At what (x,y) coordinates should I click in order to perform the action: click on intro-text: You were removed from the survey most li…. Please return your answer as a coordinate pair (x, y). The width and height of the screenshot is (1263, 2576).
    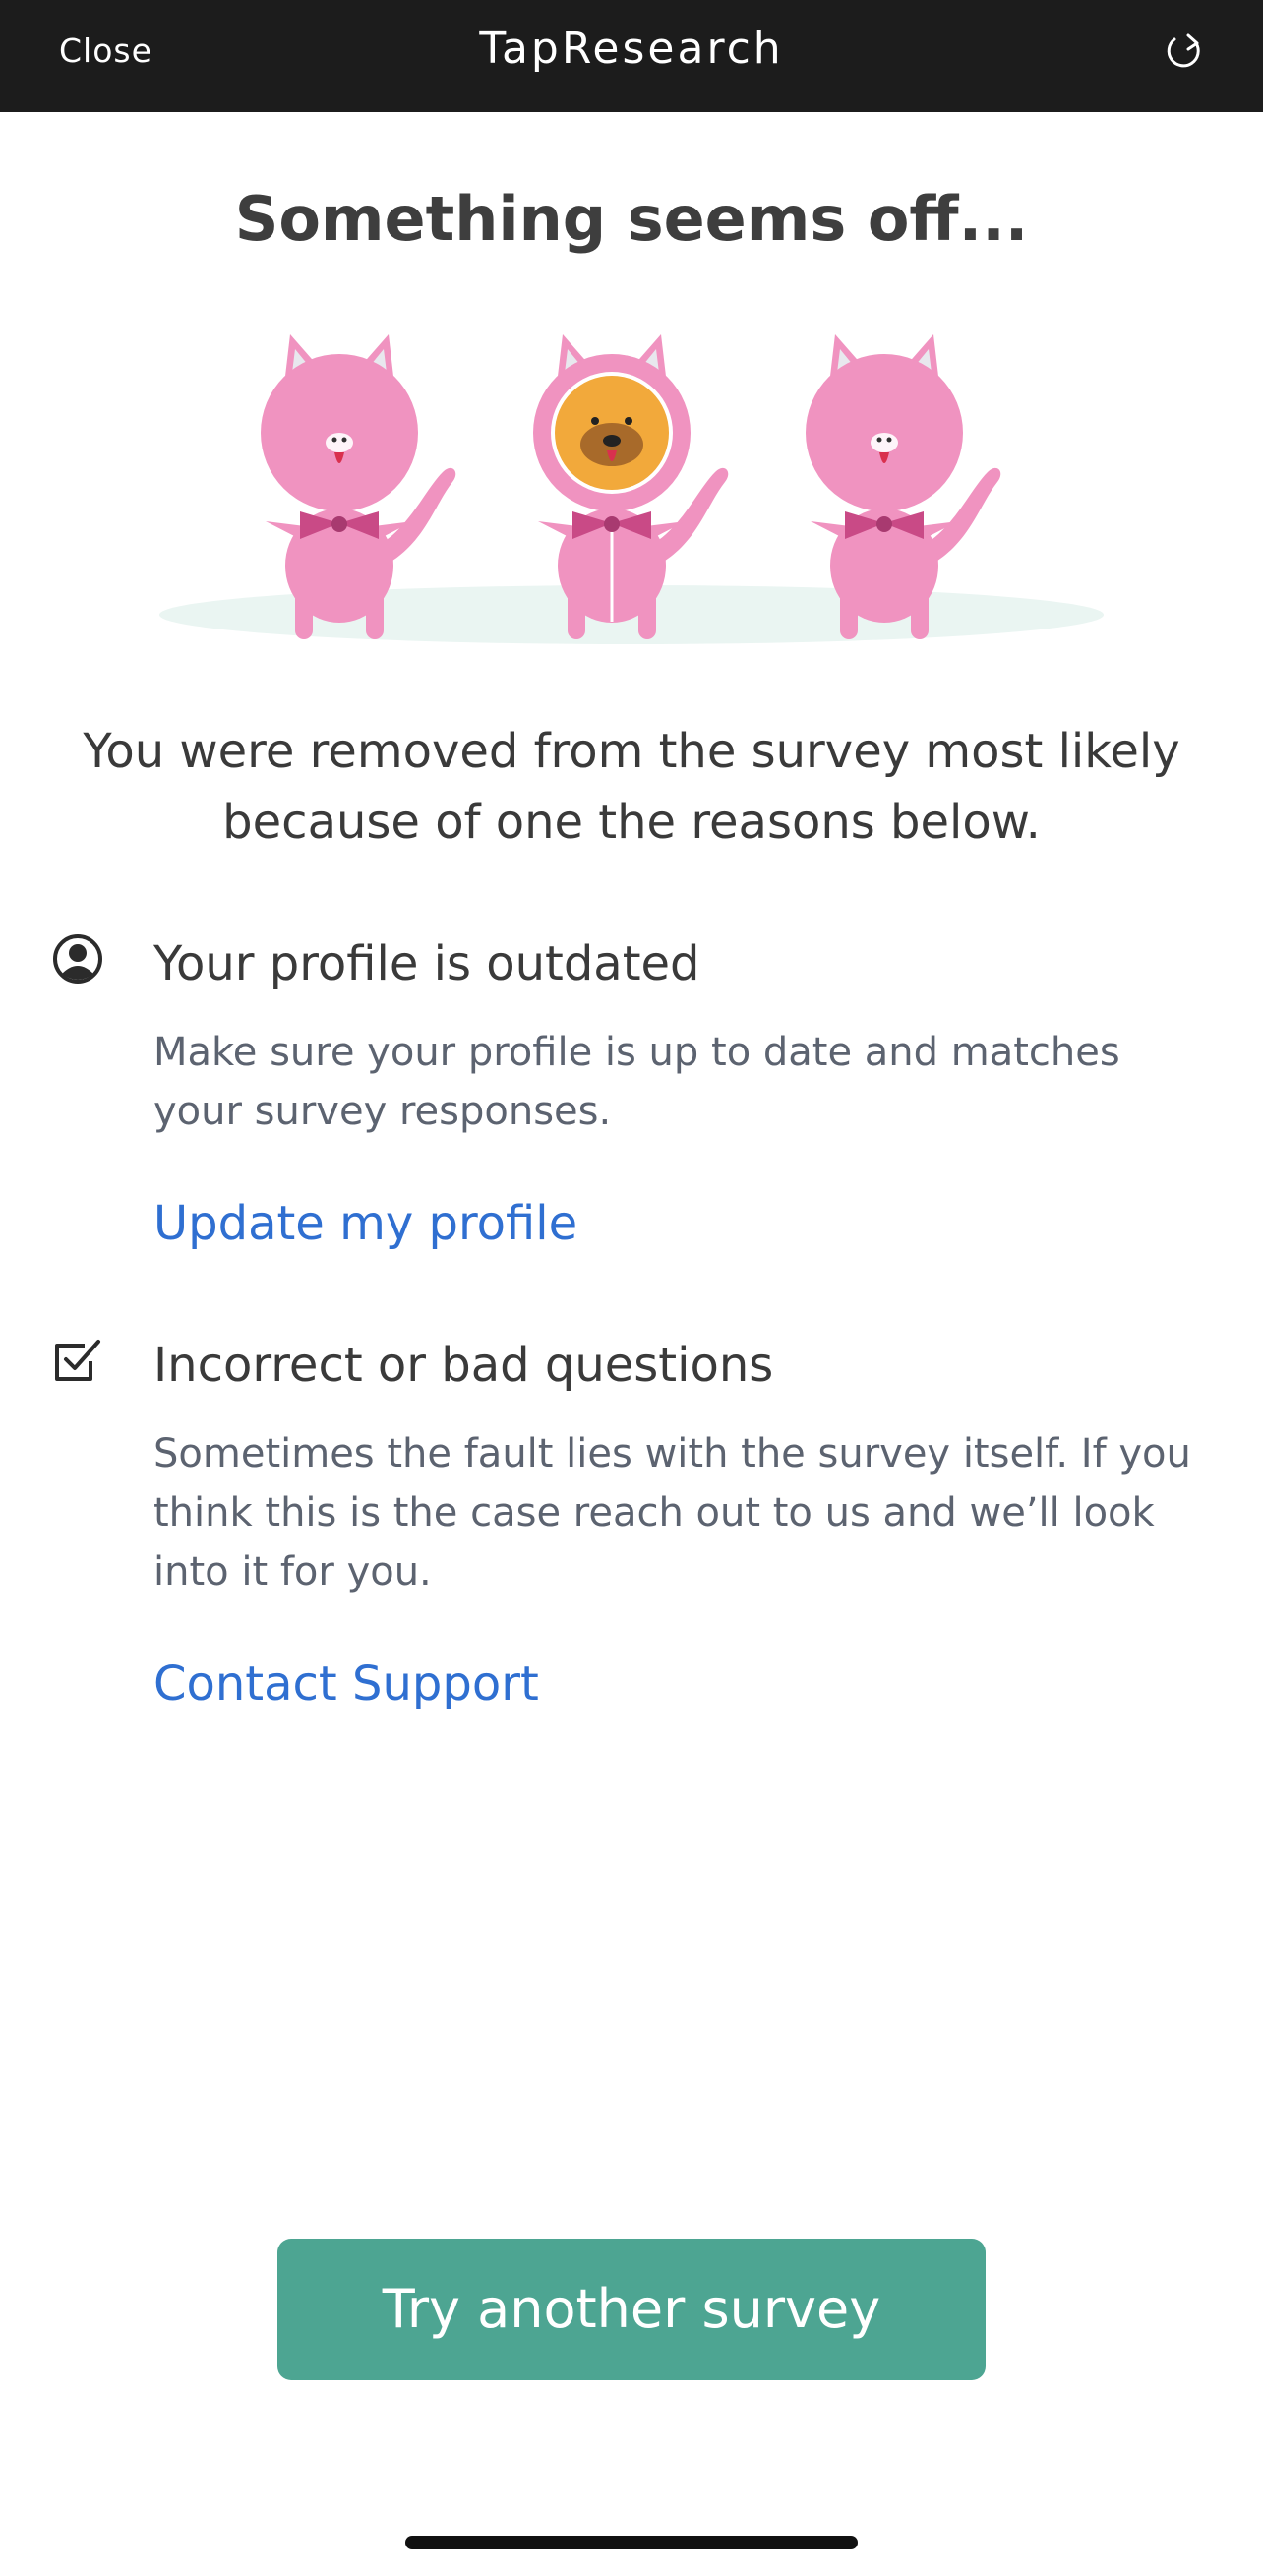
    Looking at the image, I should click on (631, 787).